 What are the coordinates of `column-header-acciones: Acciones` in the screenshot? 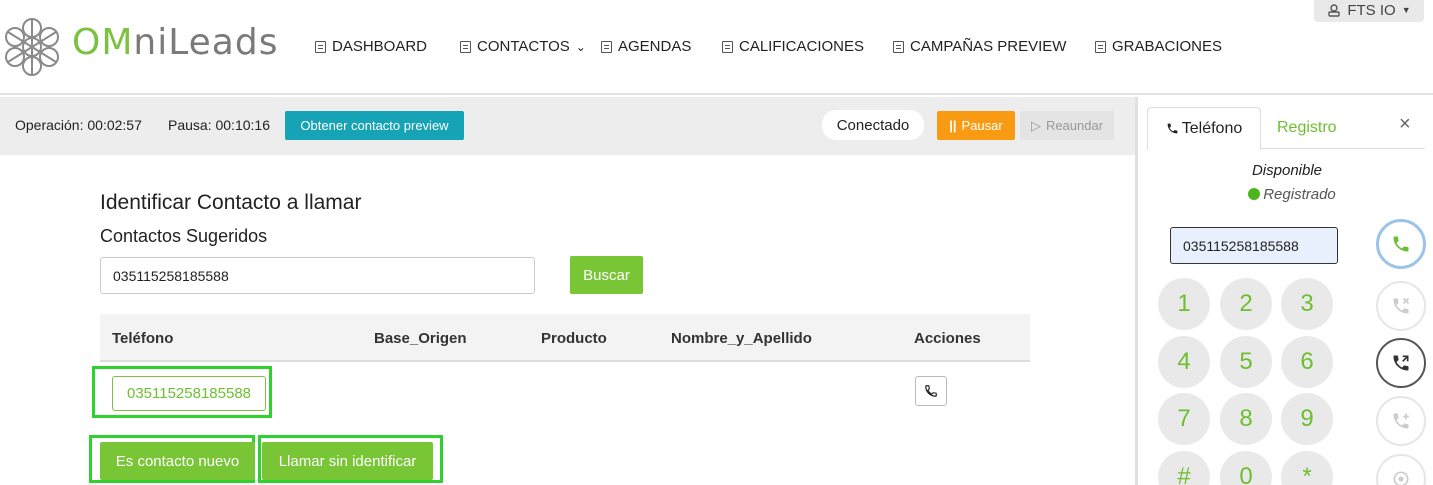 It's located at (947, 338).